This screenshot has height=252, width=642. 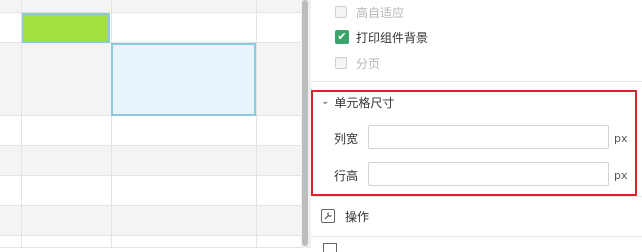 I want to click on selected-cell, so click(x=183, y=79).